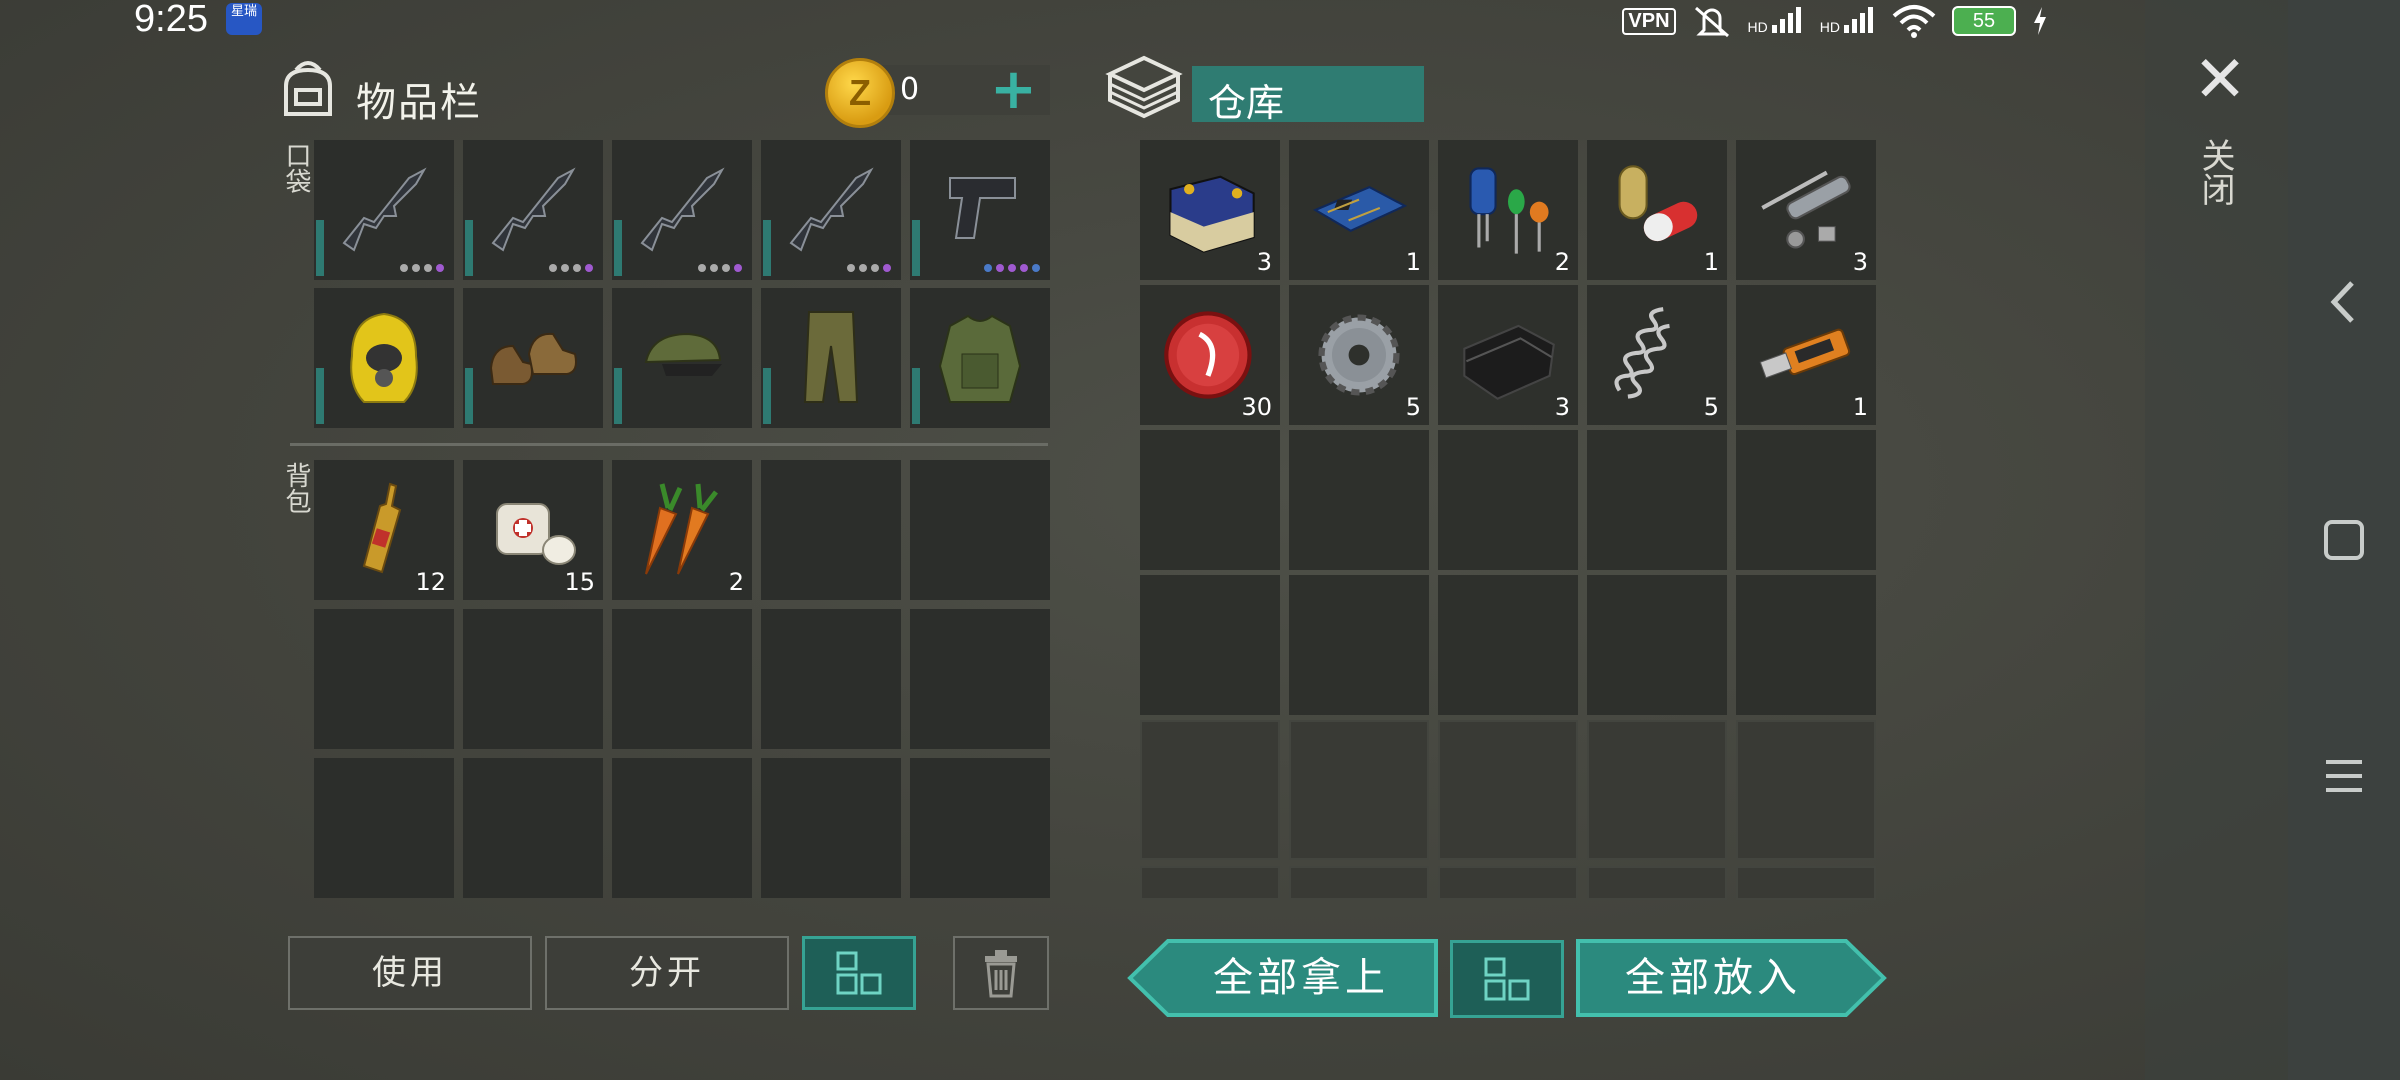  Describe the element at coordinates (579, 582) in the screenshot. I see `item-count: 15` at that location.